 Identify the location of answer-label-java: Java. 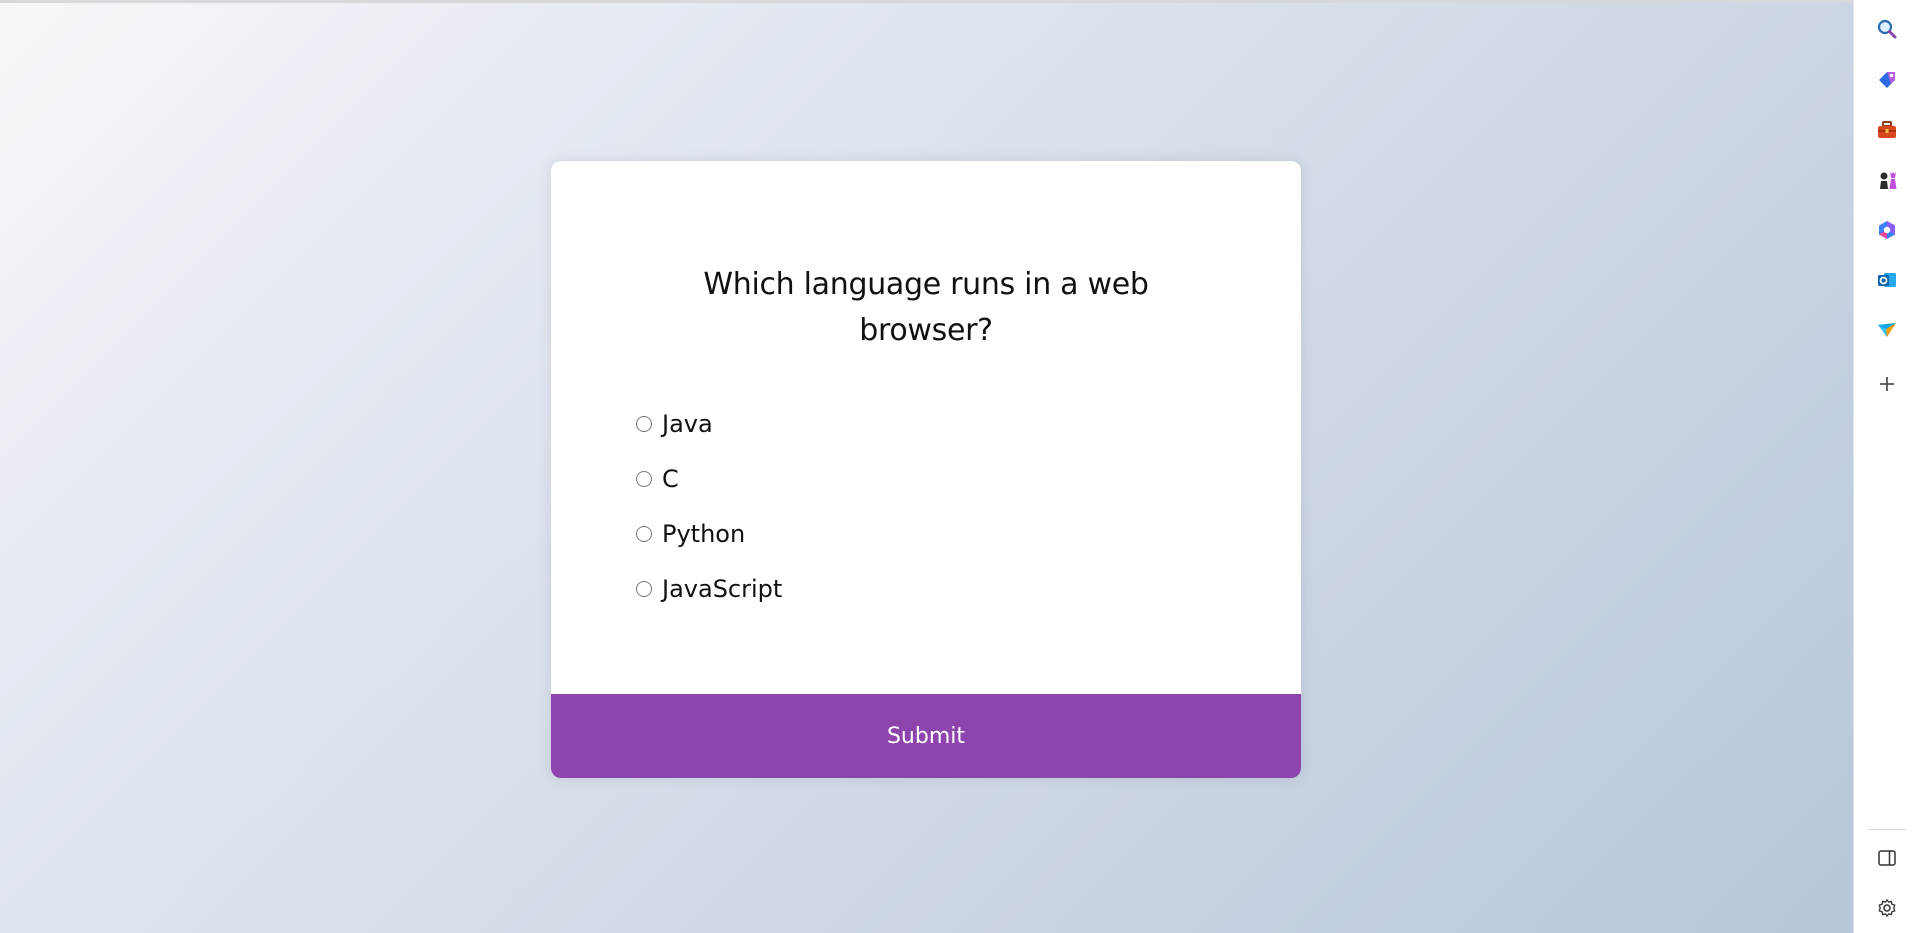
(687, 424).